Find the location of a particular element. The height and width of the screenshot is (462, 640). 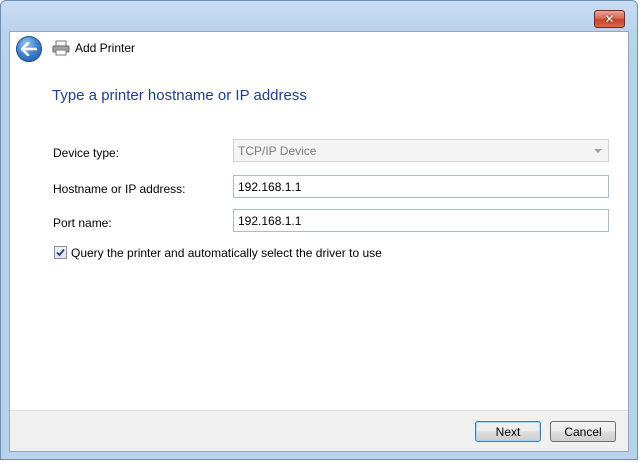

checkmark-icon is located at coordinates (60, 252).